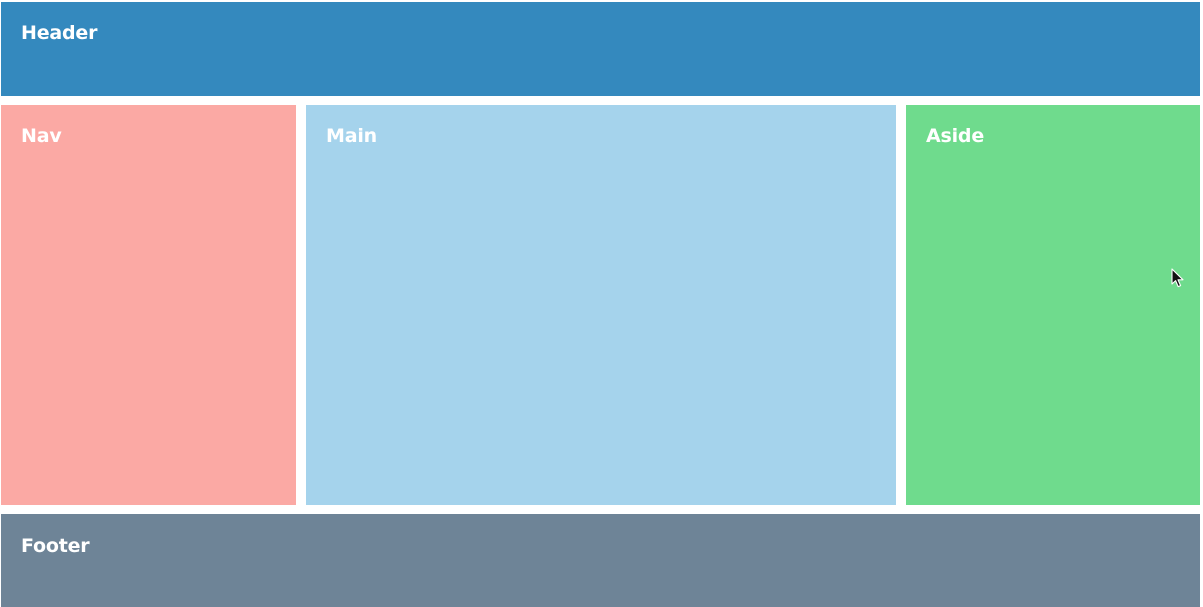 The height and width of the screenshot is (607, 1203). What do you see at coordinates (41, 136) in the screenshot?
I see `nav-label: Nav` at bounding box center [41, 136].